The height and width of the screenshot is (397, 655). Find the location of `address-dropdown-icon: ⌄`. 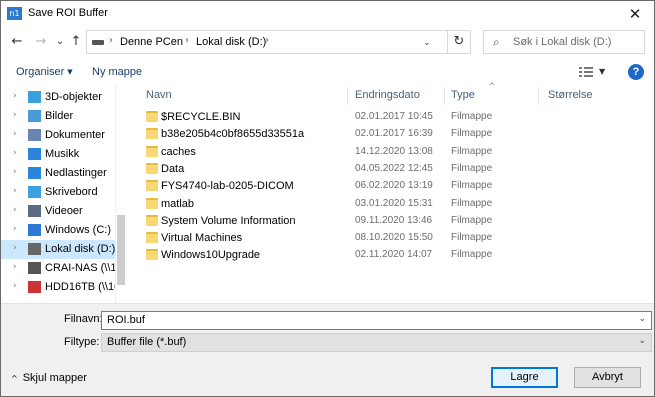

address-dropdown-icon: ⌄ is located at coordinates (427, 43).